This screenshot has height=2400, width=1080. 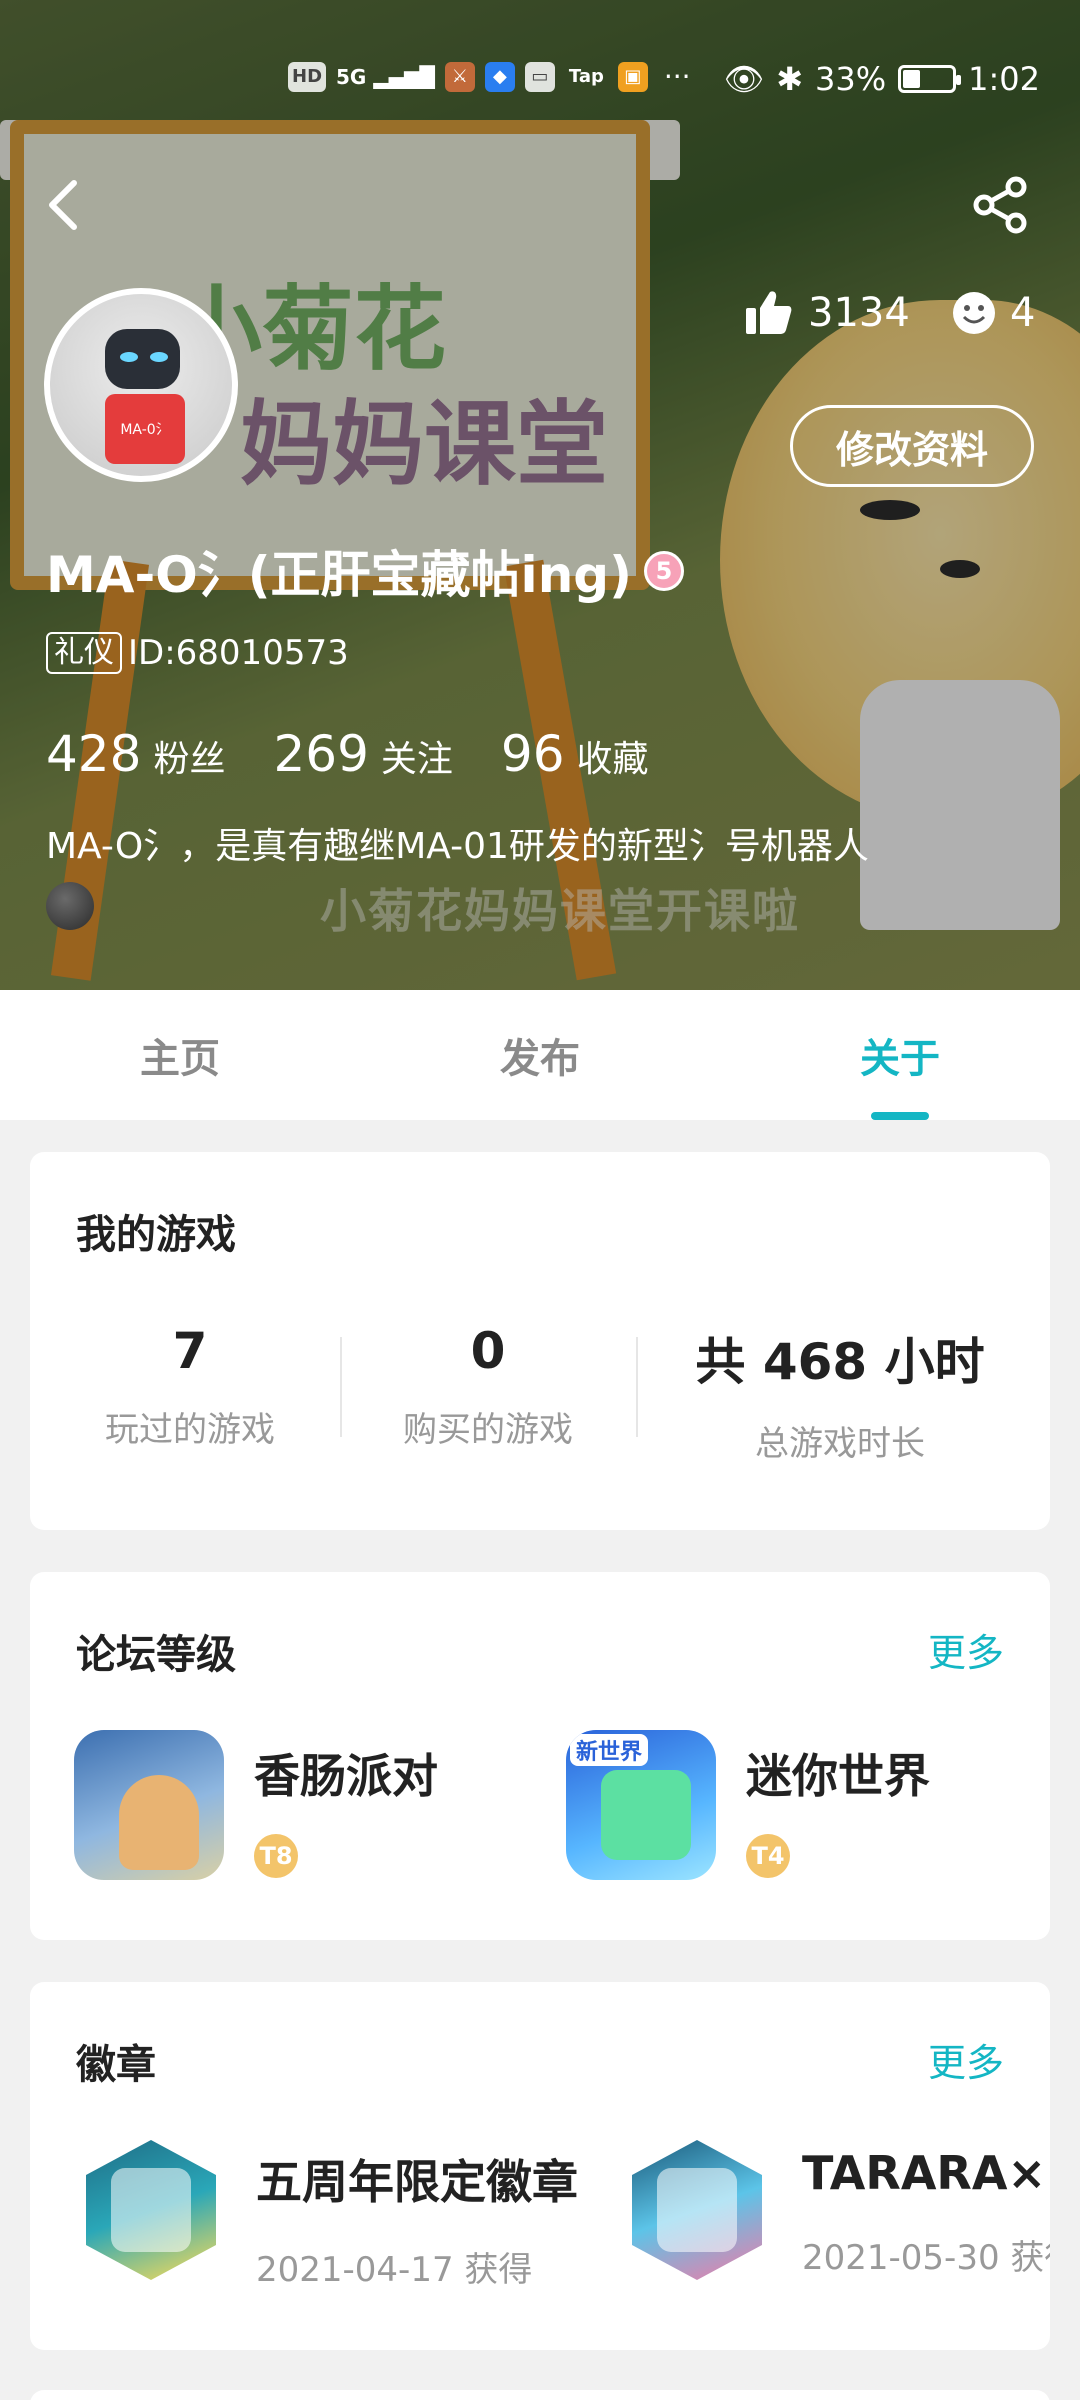 What do you see at coordinates (190, 1386) in the screenshot?
I see `played-games-stat: 7 玩过的游戏` at bounding box center [190, 1386].